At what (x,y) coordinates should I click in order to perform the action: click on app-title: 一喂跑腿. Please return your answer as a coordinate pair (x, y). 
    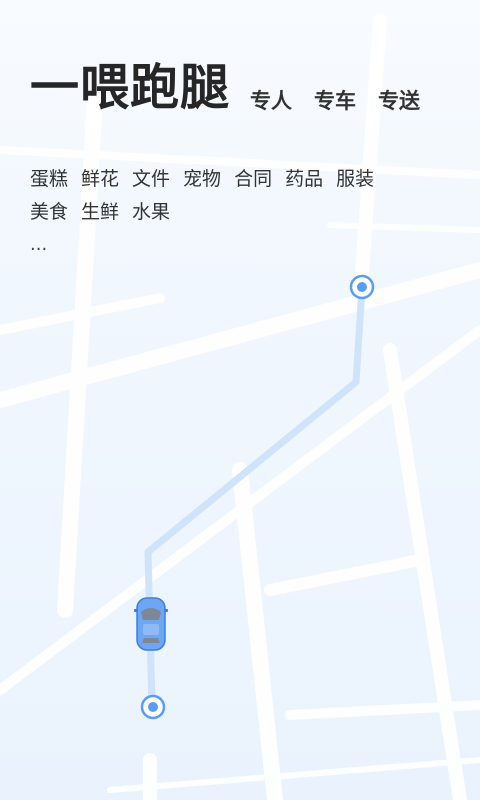
    Looking at the image, I should click on (130, 87).